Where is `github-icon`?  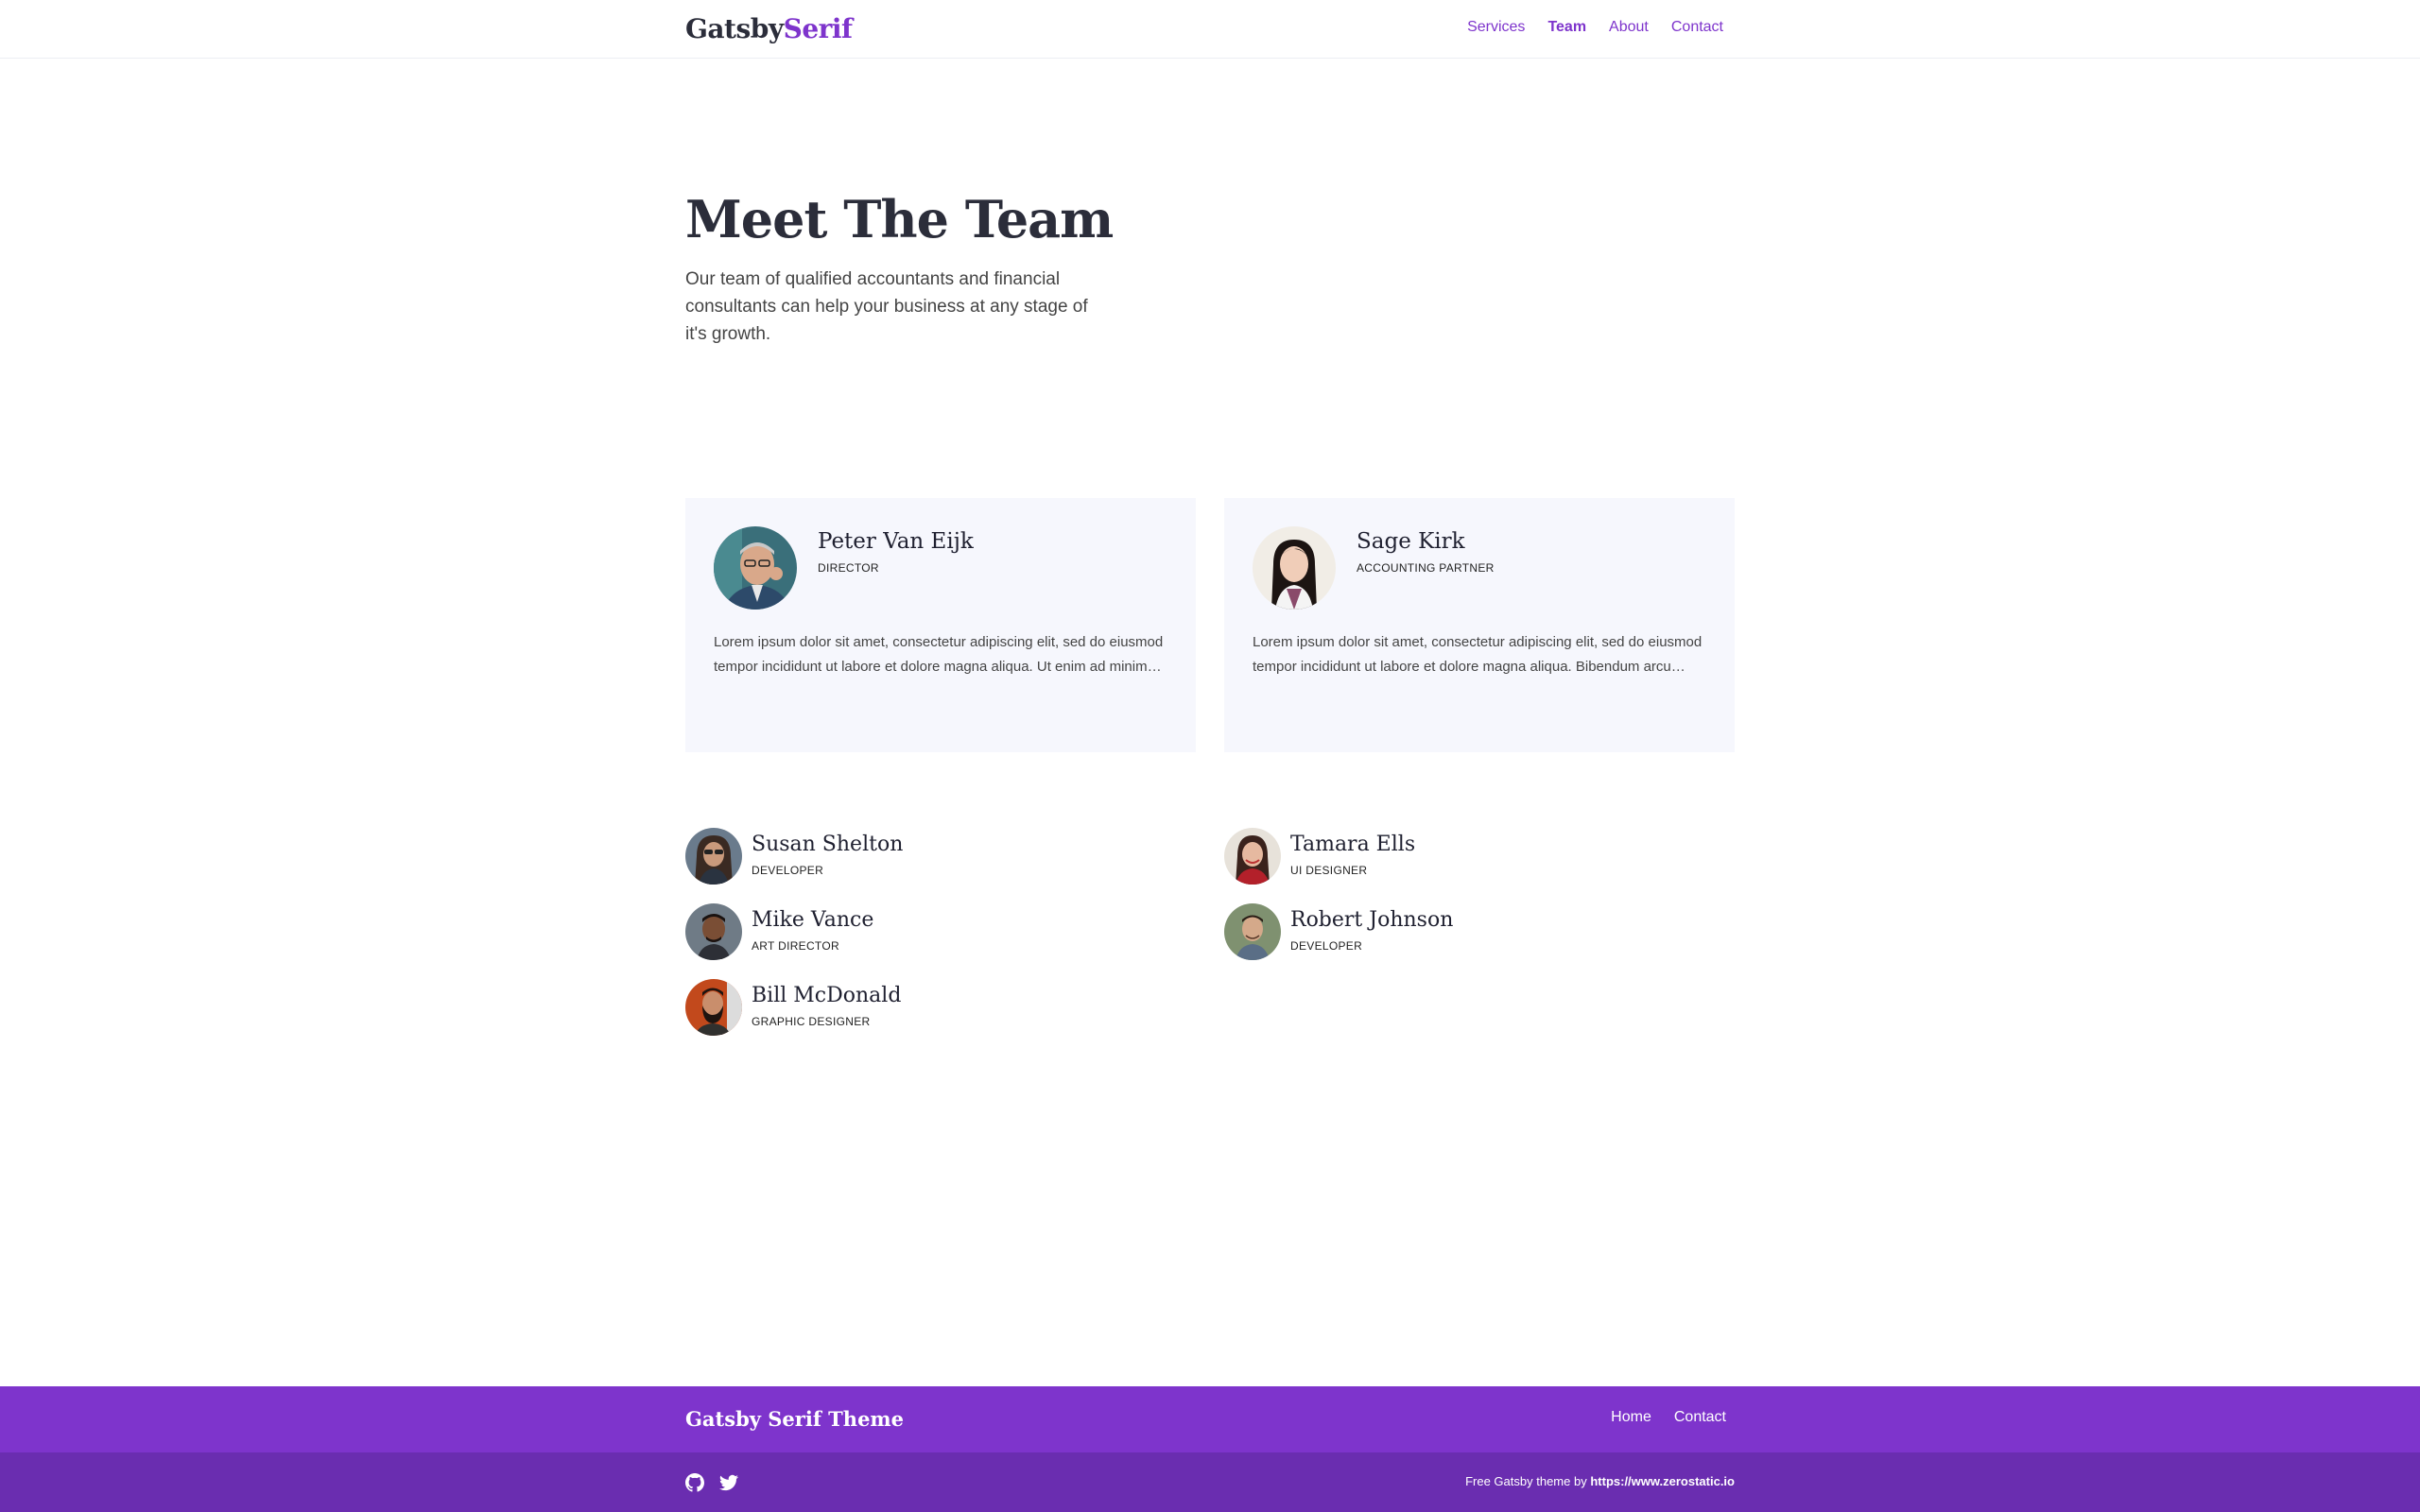
github-icon is located at coordinates (694, 1482).